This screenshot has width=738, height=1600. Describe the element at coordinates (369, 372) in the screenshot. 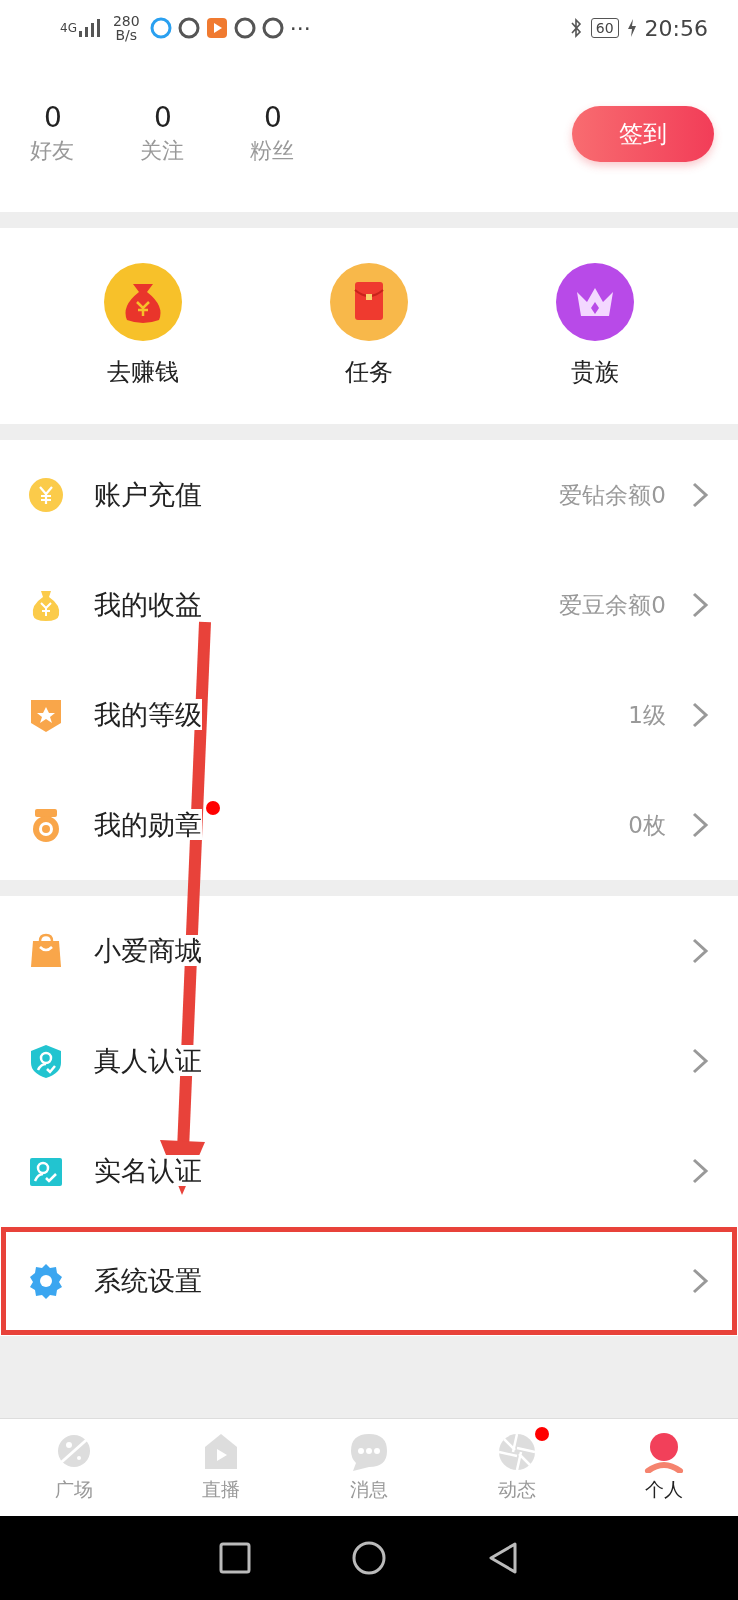

I see `feature-label: 任务` at that location.